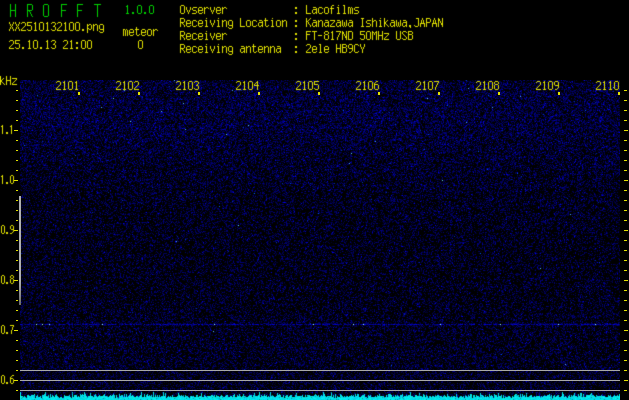 This screenshot has height=400, width=629. What do you see at coordinates (488, 86) in the screenshot?
I see `time-label: 2108` at bounding box center [488, 86].